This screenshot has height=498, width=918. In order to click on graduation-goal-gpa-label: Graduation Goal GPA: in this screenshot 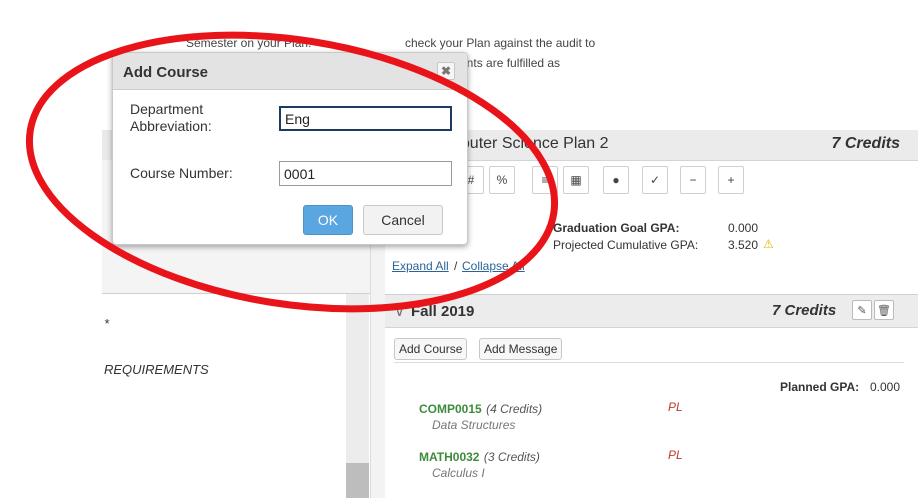, I will do `click(616, 228)`.